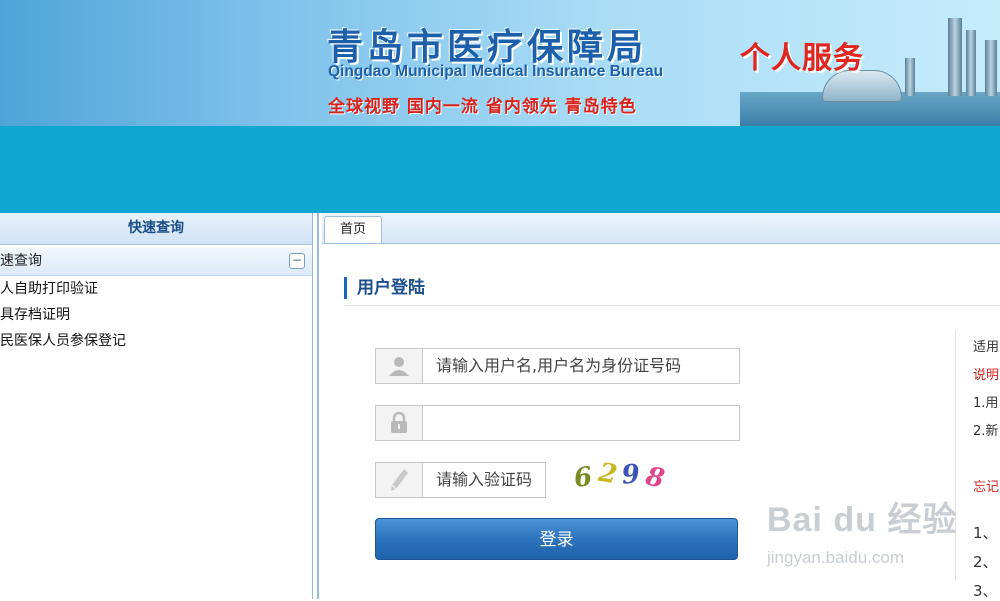 The image size is (1000, 601). I want to click on tab-bar: 首页, so click(661, 228).